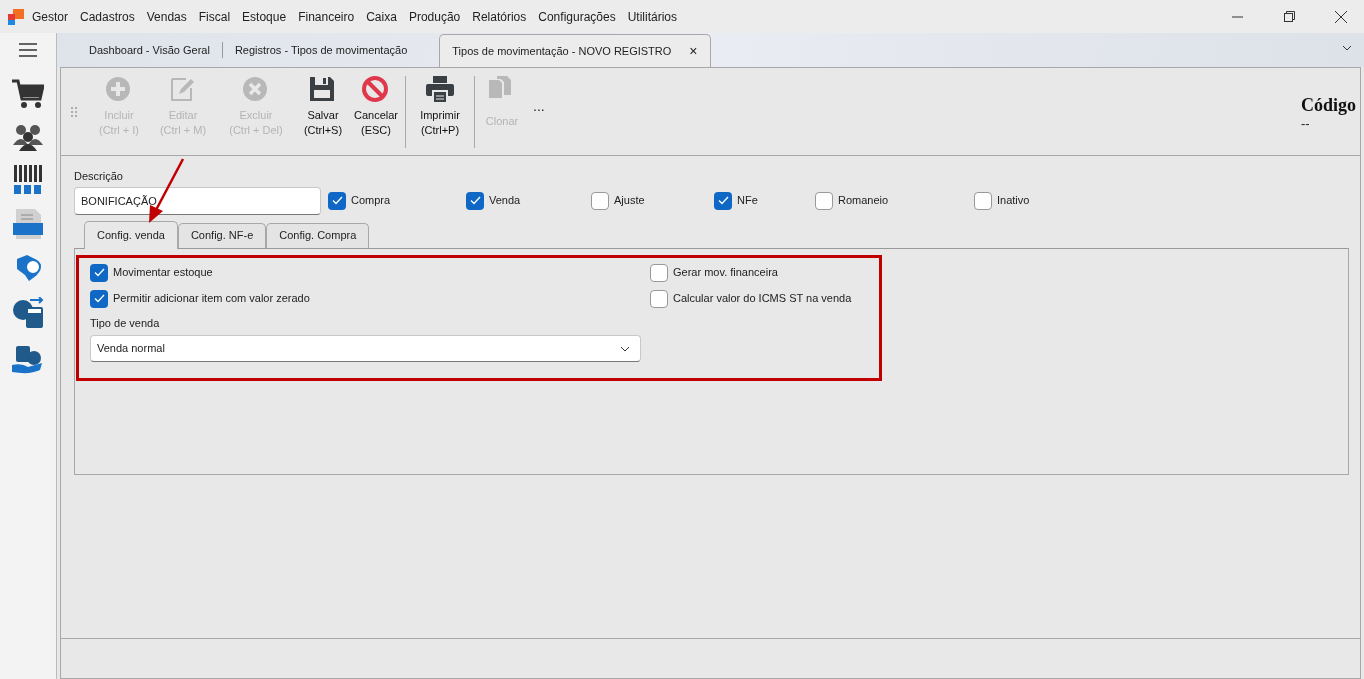 The image size is (1364, 679). What do you see at coordinates (376, 111) in the screenshot?
I see `toolbar-button: Cancelar (ESC)` at bounding box center [376, 111].